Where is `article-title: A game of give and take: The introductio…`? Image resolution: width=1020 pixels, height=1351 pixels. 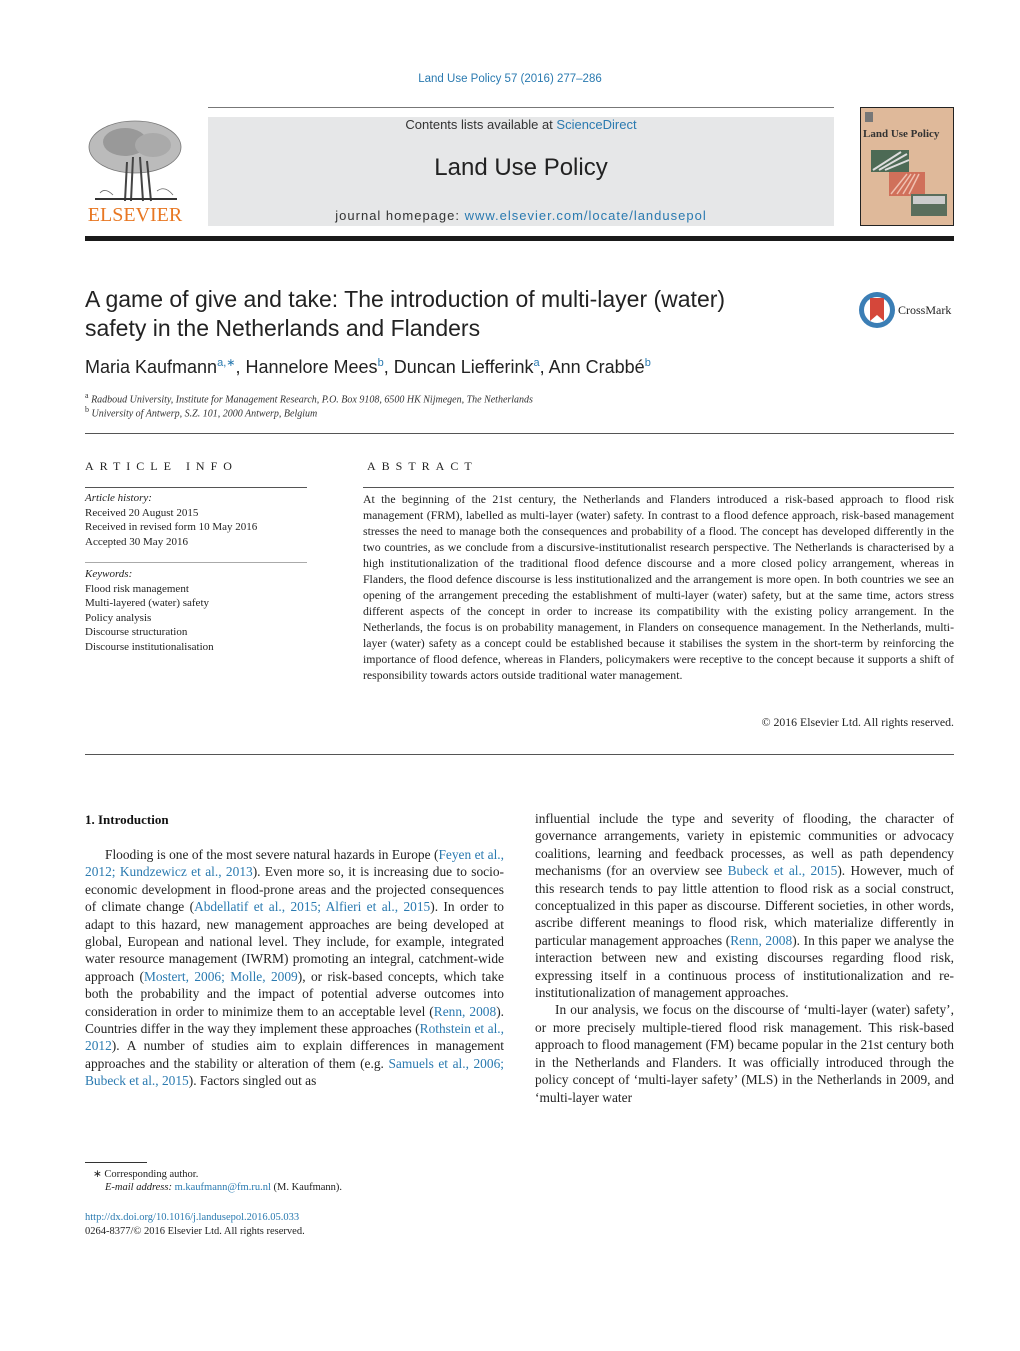
article-title: A game of give and take: The introductio… is located at coordinates (455, 314).